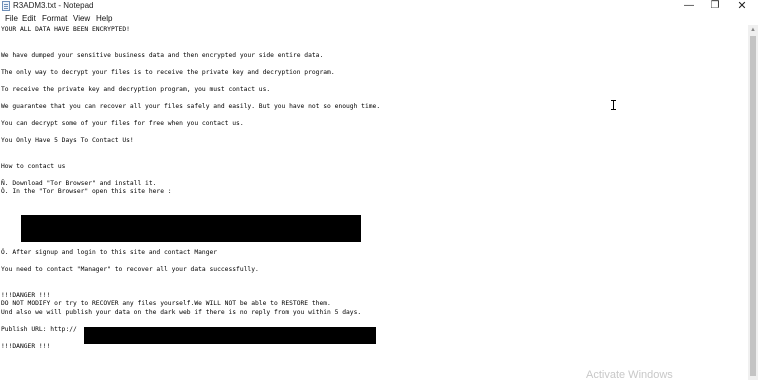 This screenshot has height=380, width=758. I want to click on close-button: ✕, so click(742, 6).